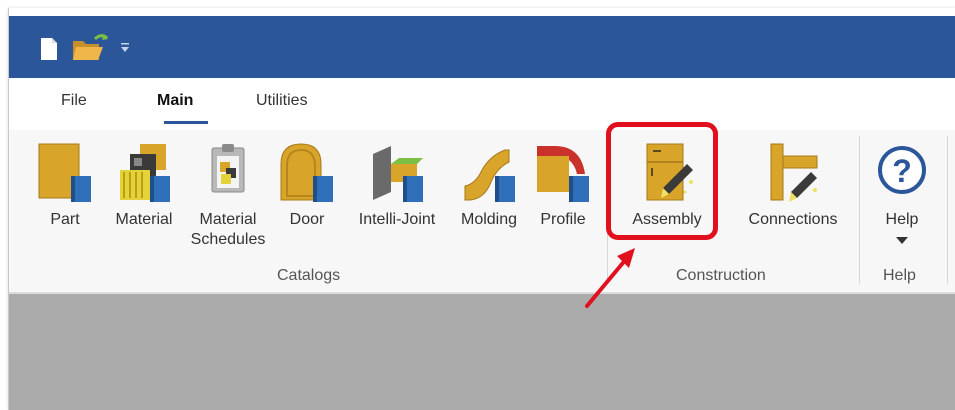 The image size is (955, 410). What do you see at coordinates (482, 47) in the screenshot?
I see `title-bar` at bounding box center [482, 47].